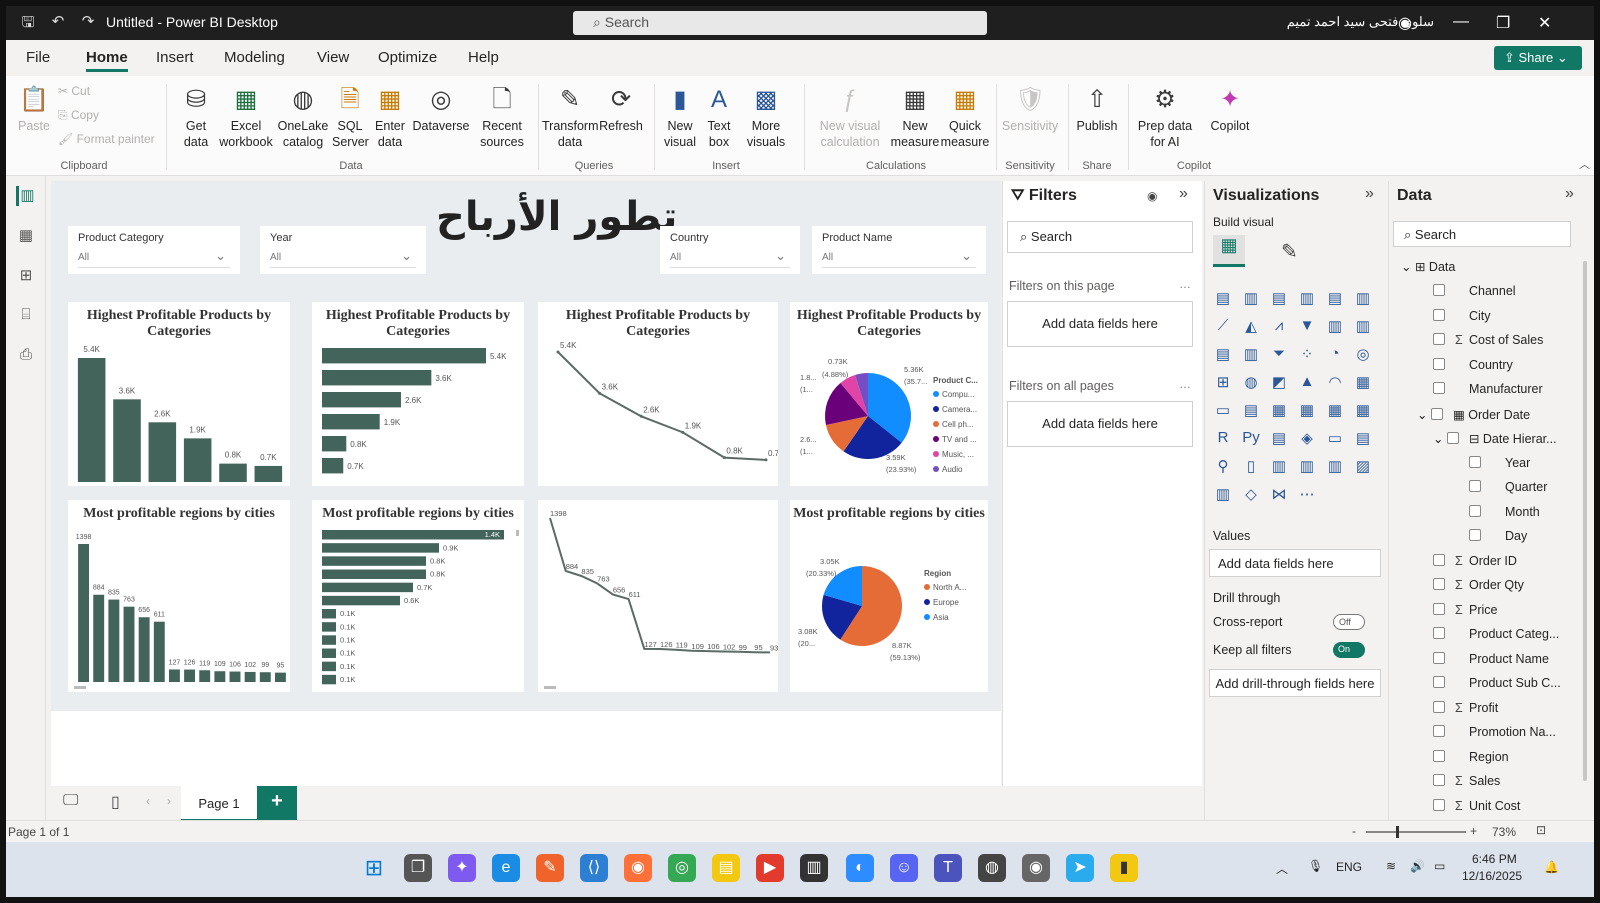 The width and height of the screenshot is (1600, 903). What do you see at coordinates (34, 109) in the screenshot?
I see `paste-button: 📋 Paste` at bounding box center [34, 109].